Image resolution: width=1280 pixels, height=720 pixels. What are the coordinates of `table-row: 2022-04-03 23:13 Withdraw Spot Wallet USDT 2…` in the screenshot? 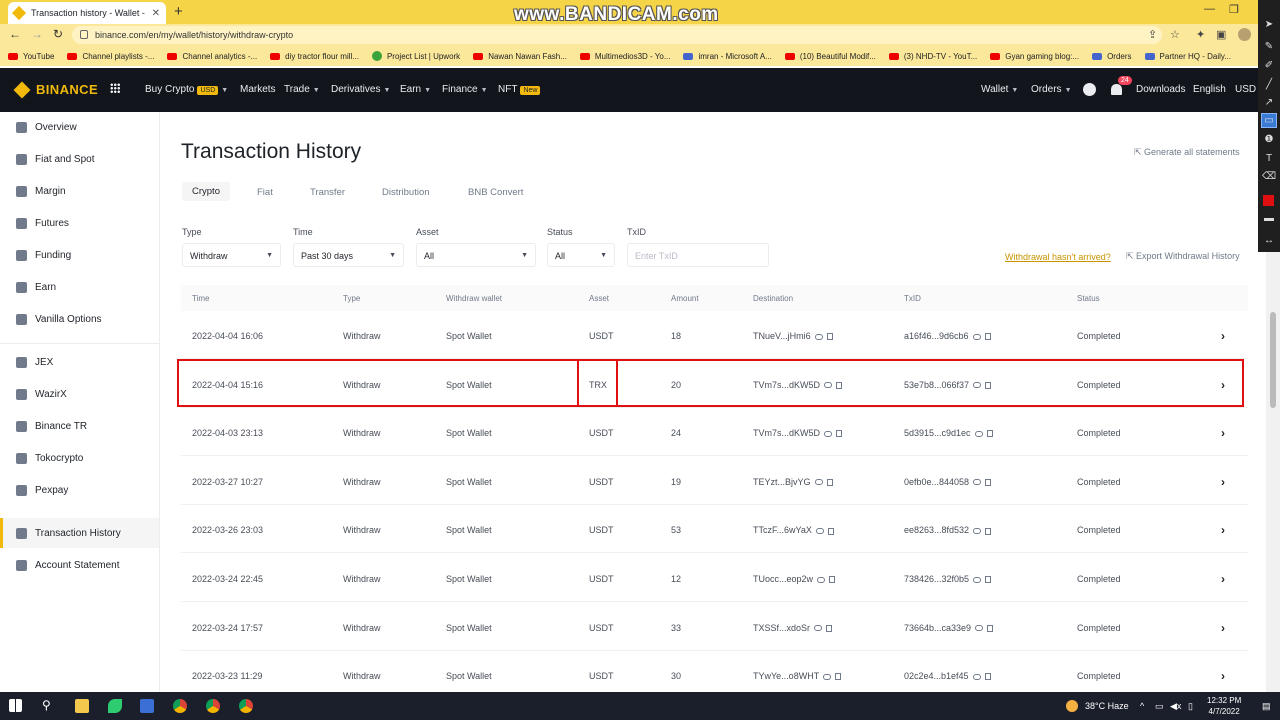 It's located at (714, 432).